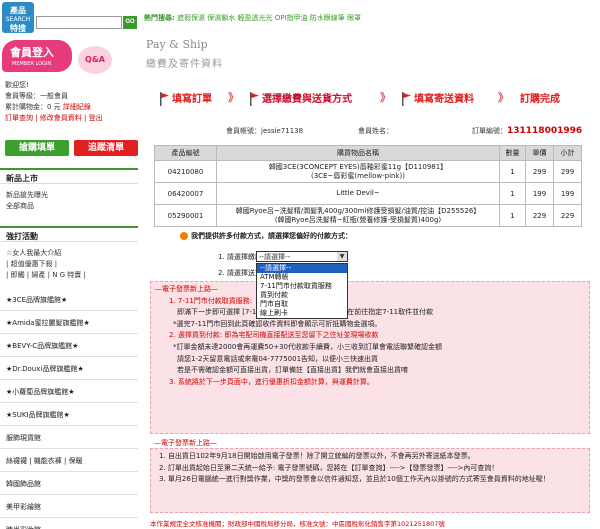 This screenshot has height=529, width=600. Describe the element at coordinates (438, 98) in the screenshot. I see `step-shipping-info: 填寫寄送資料` at that location.